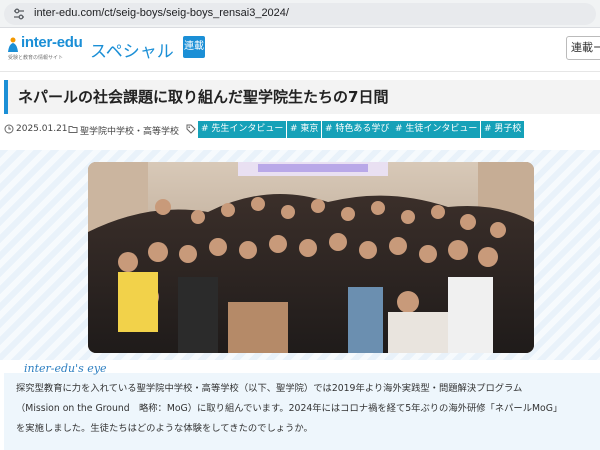 The image size is (600, 450). What do you see at coordinates (300, 50) in the screenshot?
I see `site-header: inter-edu 受験と教育の情報サイト スペシャル 連載 連載ー` at bounding box center [300, 50].